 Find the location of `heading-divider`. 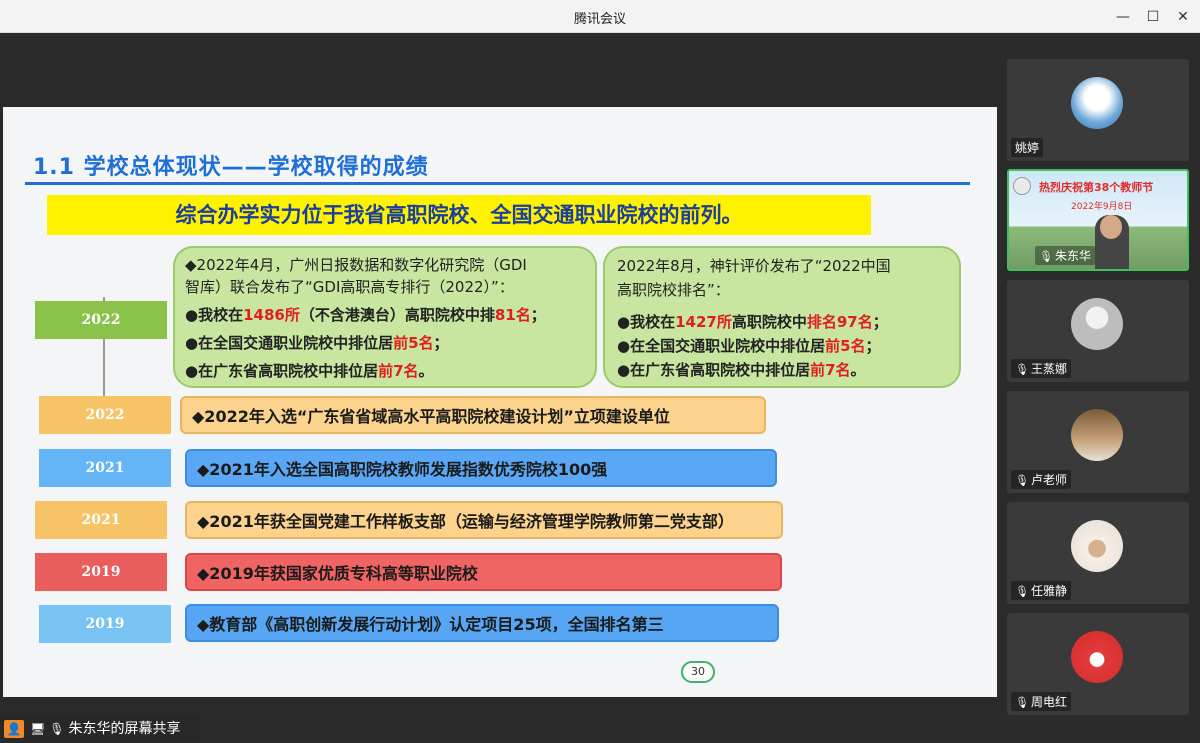

heading-divider is located at coordinates (497, 183).